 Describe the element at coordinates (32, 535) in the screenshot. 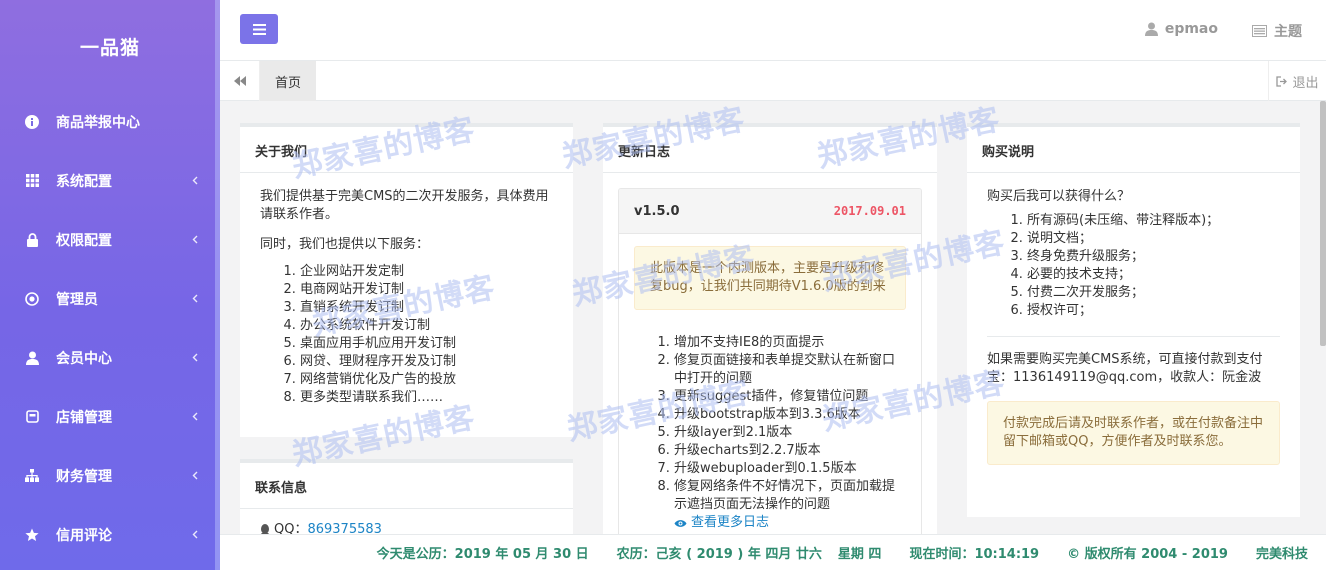

I see `star-icon` at that location.